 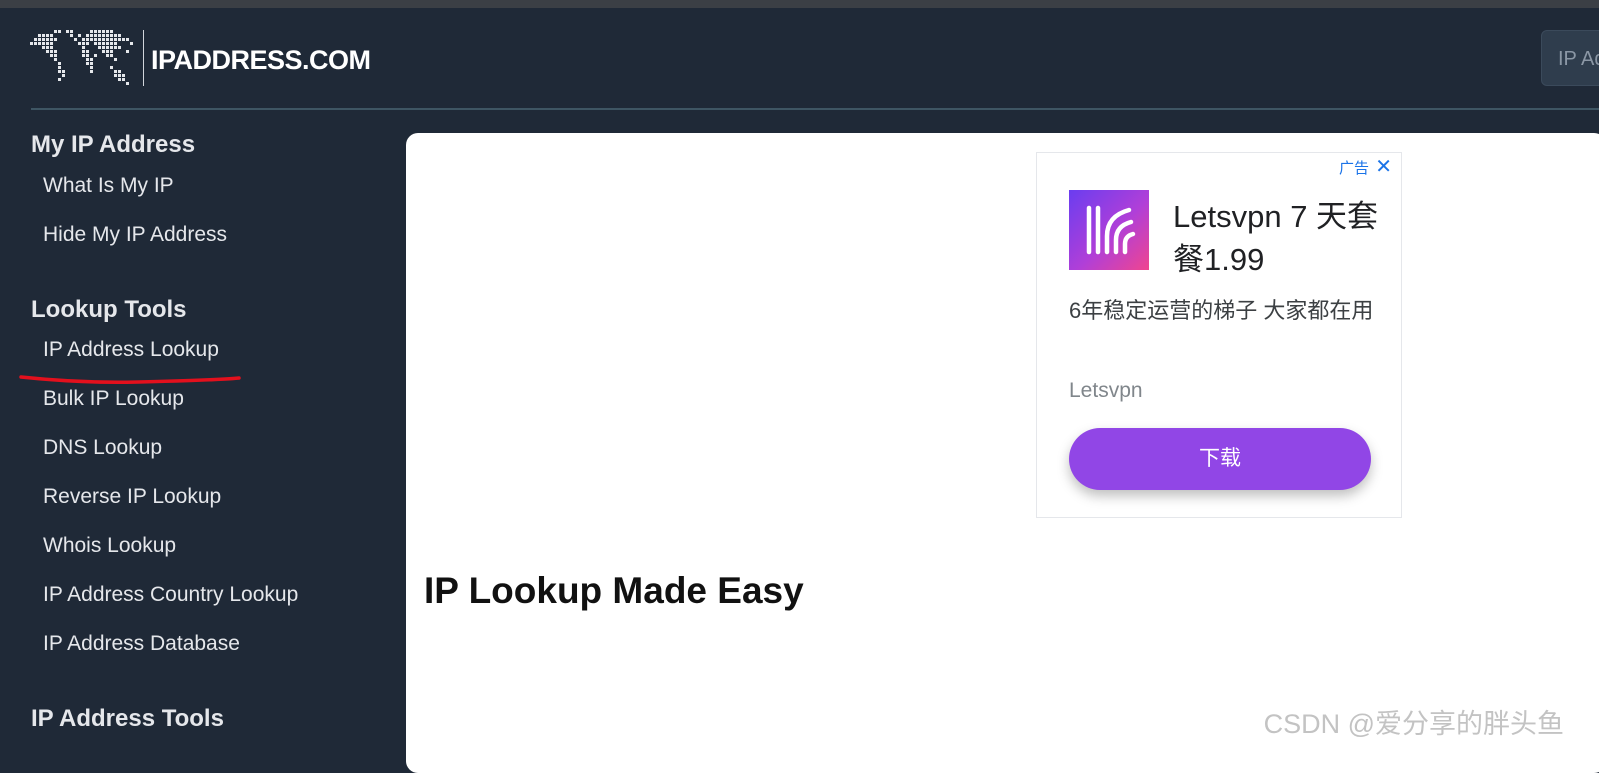 What do you see at coordinates (102, 448) in the screenshot?
I see `sidebar-link-dns-lookup: DNS Lookup` at bounding box center [102, 448].